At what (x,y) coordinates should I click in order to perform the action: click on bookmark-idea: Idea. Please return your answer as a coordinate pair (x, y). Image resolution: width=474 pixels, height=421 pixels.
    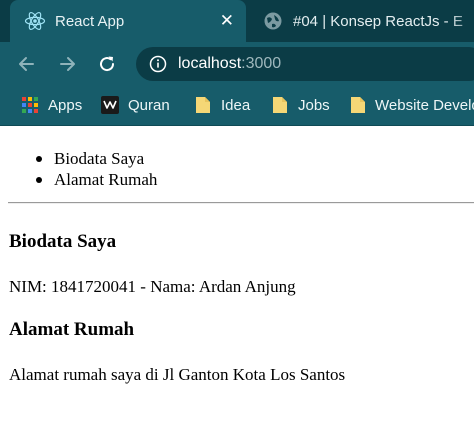
    Looking at the image, I should click on (222, 105).